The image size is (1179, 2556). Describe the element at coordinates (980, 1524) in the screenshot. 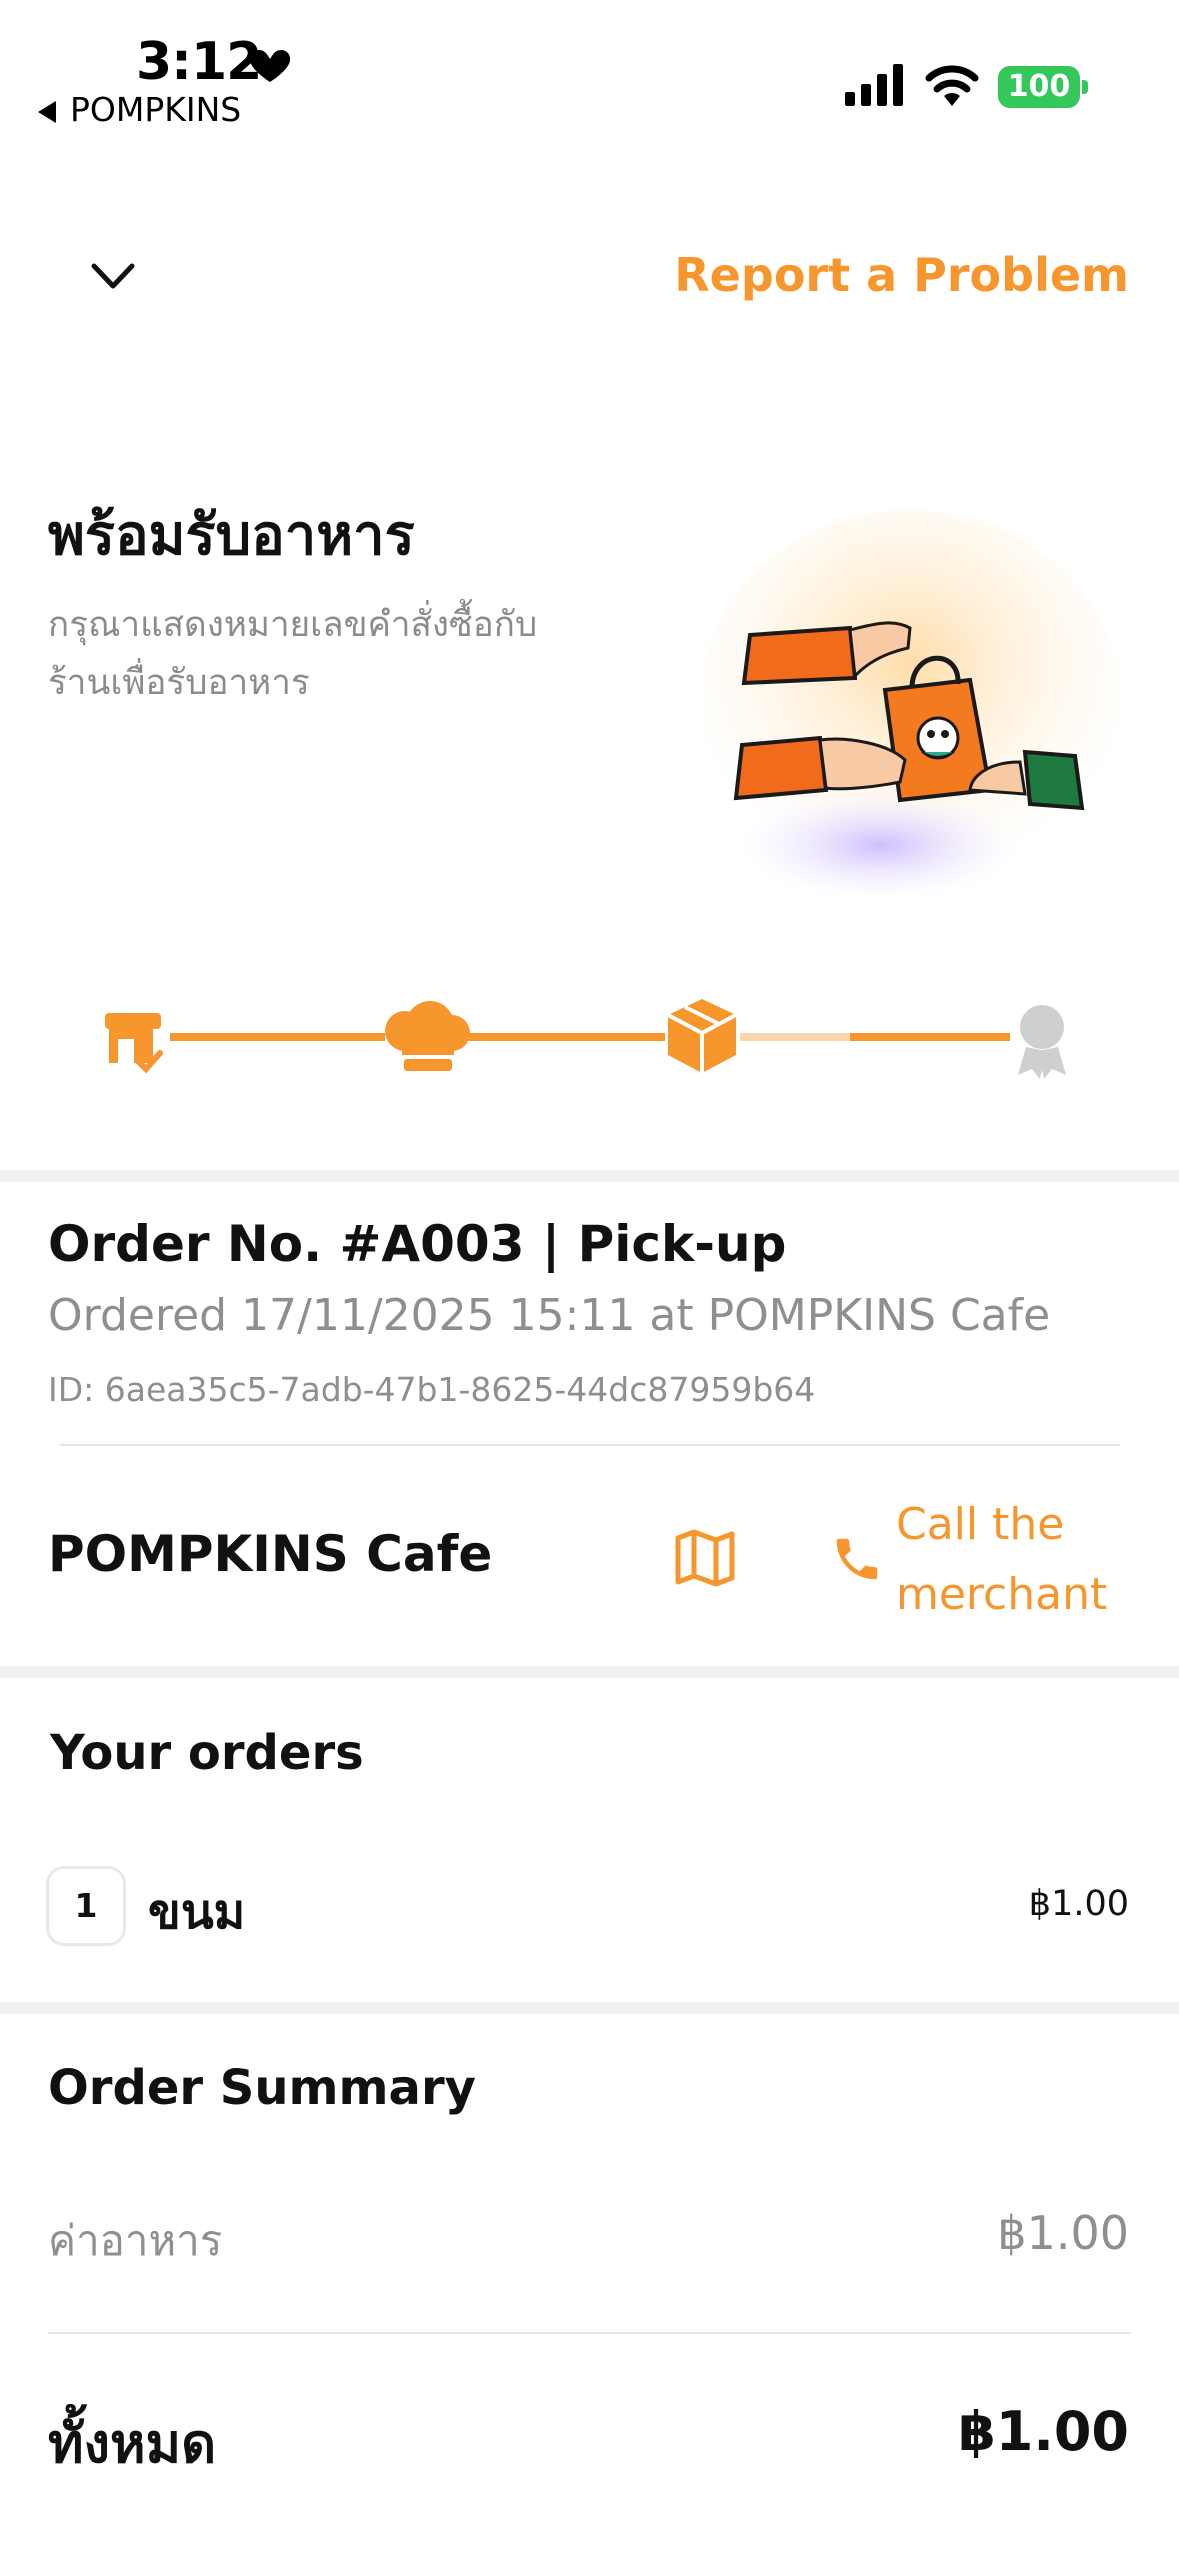

I see `call-label-line-1: Call the` at that location.